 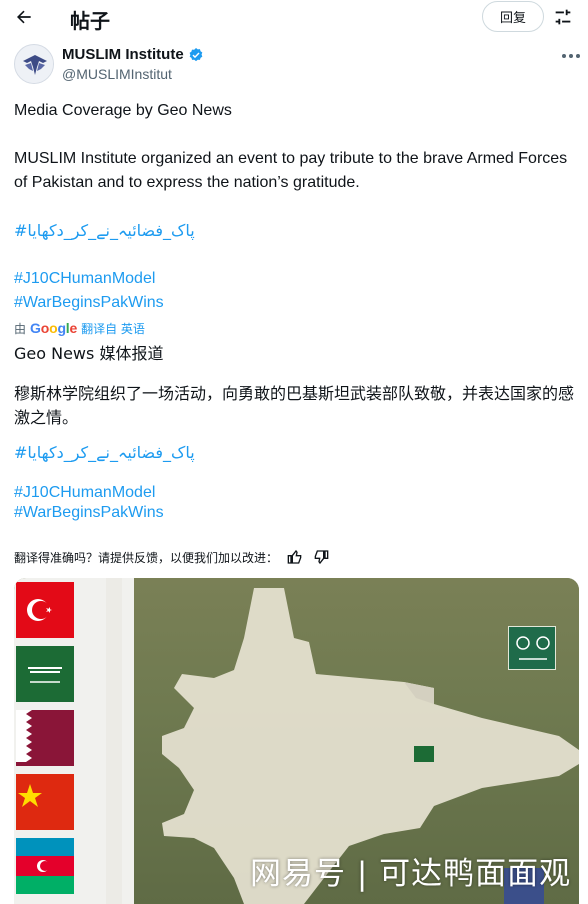 I want to click on translated-body: 穆斯林学院组织了一场活动，向勇敢的巴基斯坦武装部队致敬，并表达国家的感激之情。, so click(x=294, y=405).